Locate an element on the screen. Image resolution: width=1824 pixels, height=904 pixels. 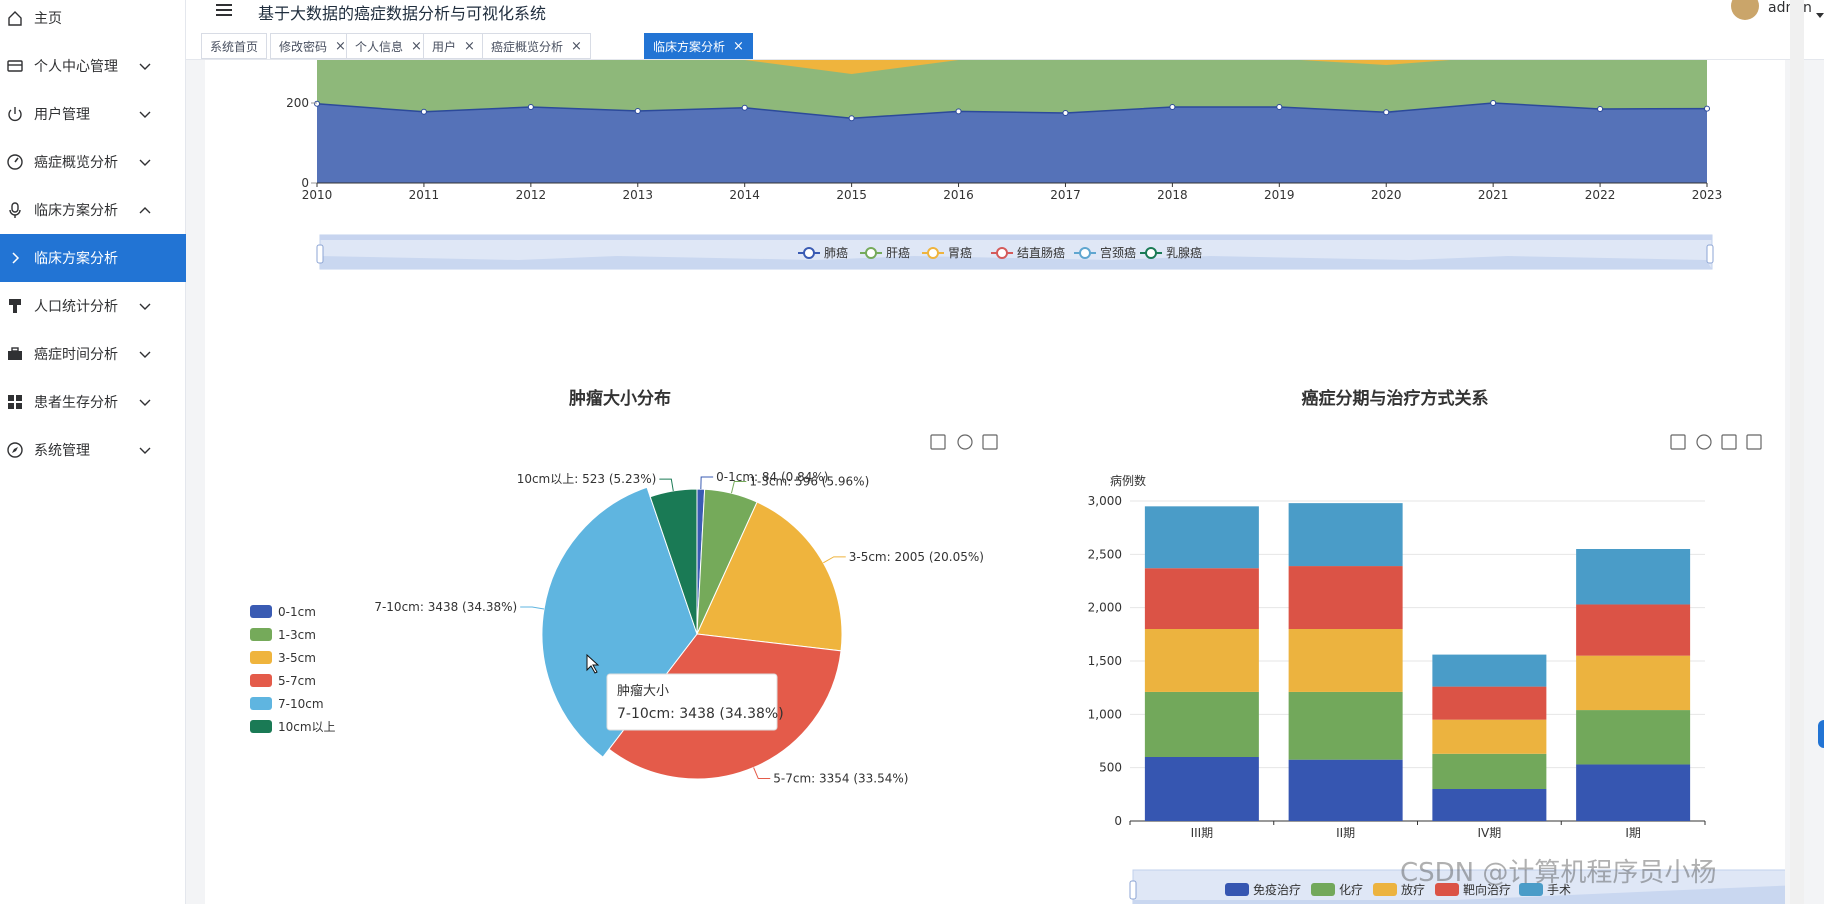
x-tick-label: 2021 is located at coordinates (1493, 195).